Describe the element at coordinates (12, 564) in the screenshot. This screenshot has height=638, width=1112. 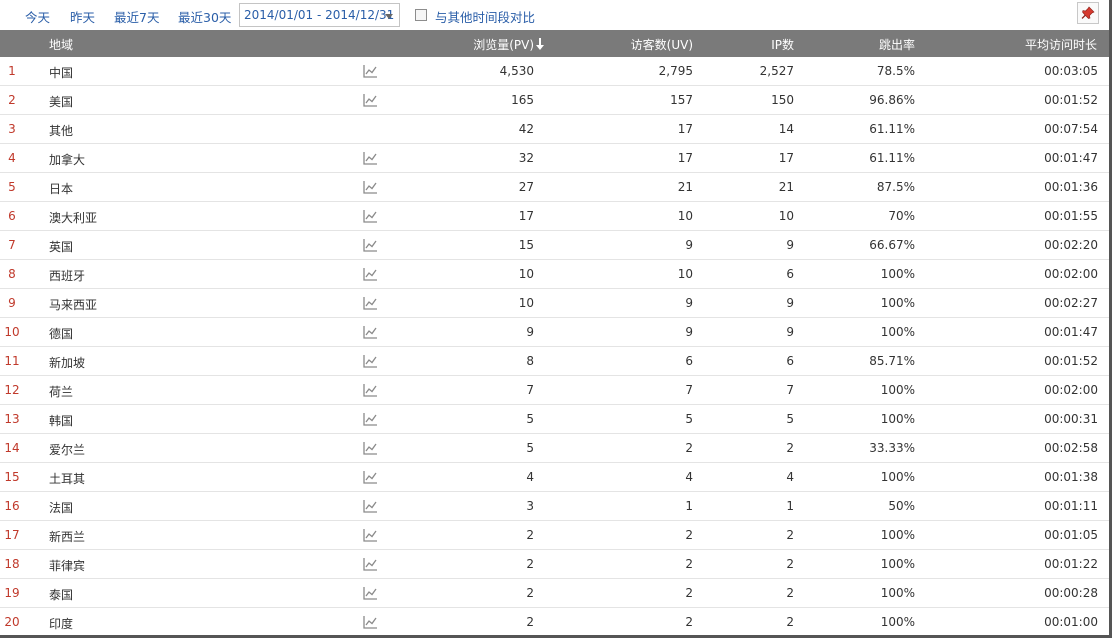
I see `rank-cell: 18` at that location.